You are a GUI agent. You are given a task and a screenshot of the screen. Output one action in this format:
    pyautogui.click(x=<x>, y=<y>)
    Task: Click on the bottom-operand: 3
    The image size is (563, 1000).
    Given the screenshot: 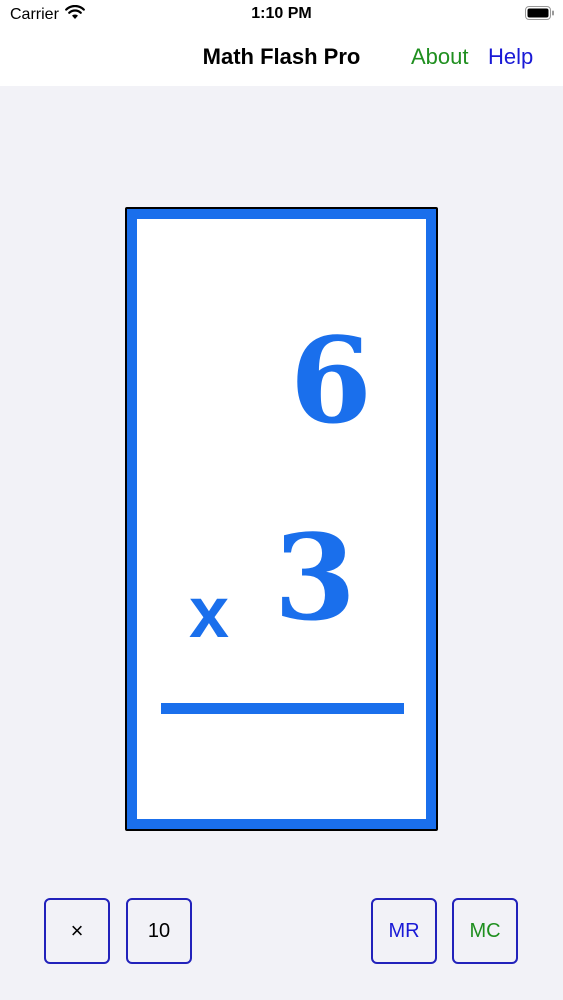 What is the action you would take?
    pyautogui.click(x=314, y=577)
    